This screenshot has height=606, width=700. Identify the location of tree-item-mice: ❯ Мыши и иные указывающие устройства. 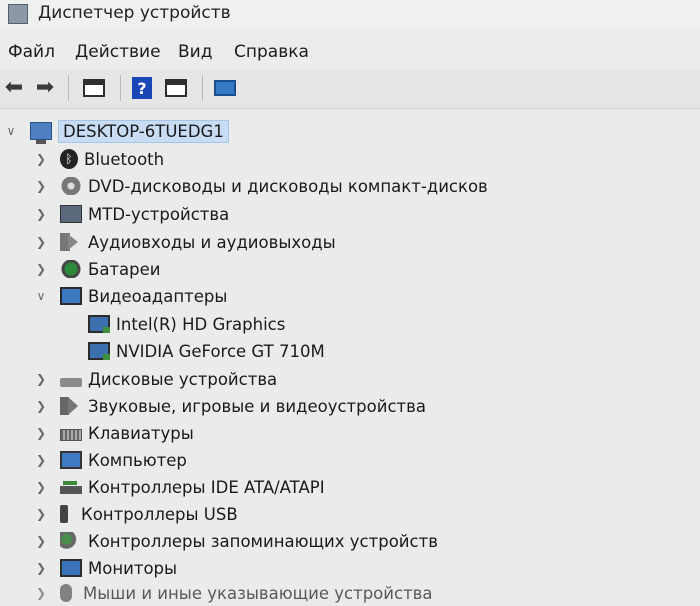
(233, 593).